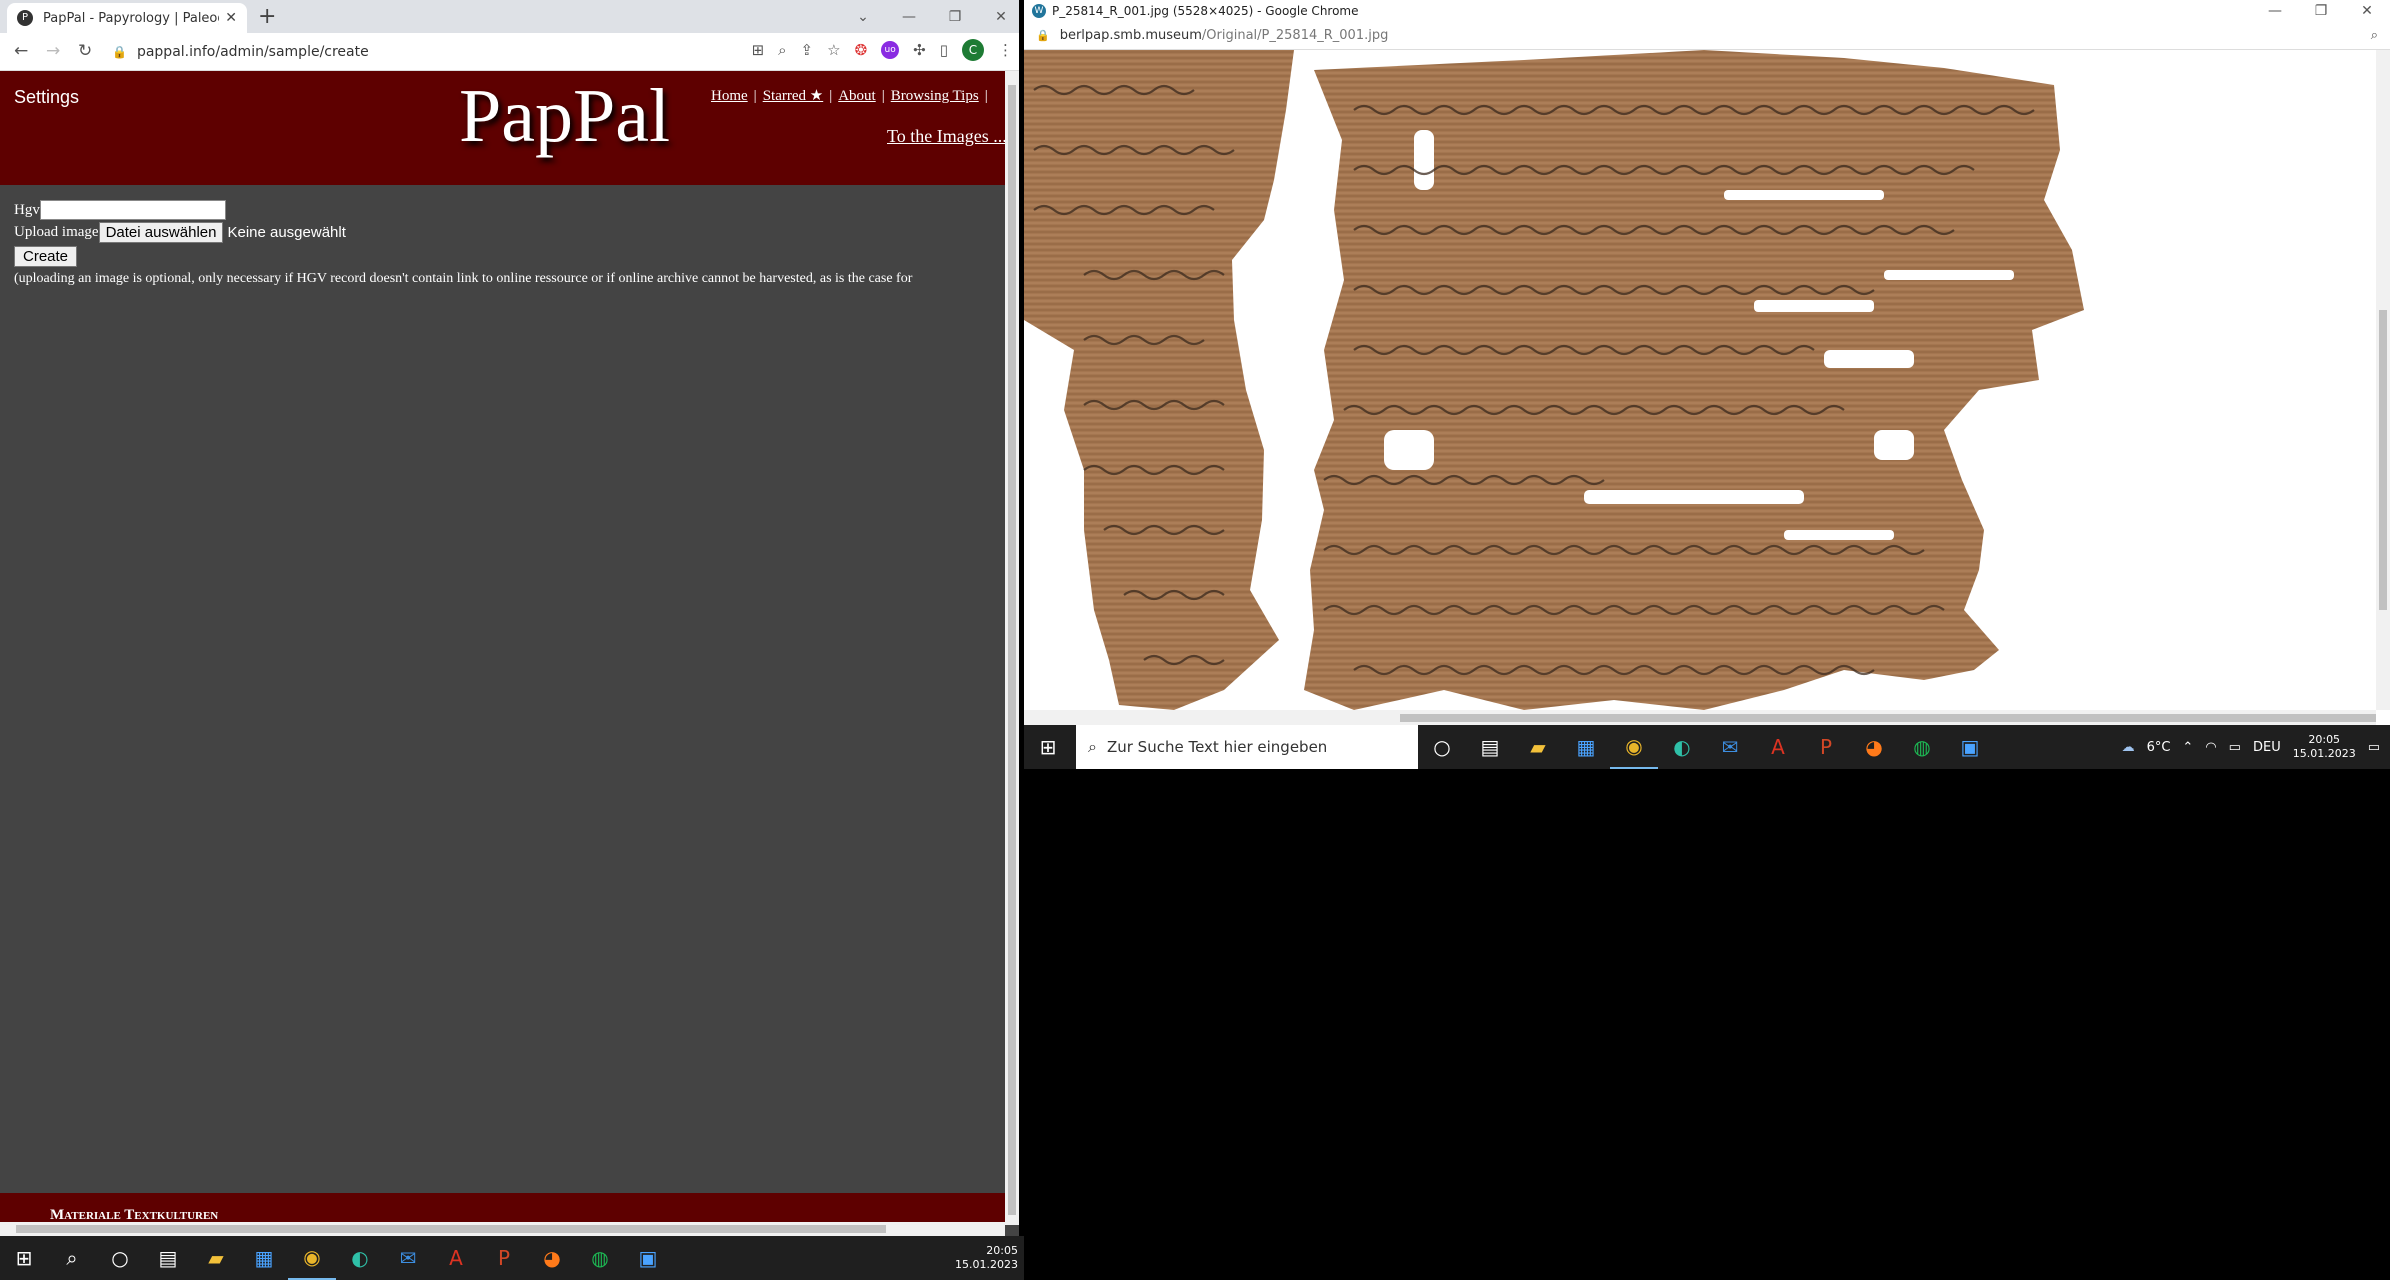 This screenshot has height=1280, width=2390. What do you see at coordinates (161, 232) in the screenshot?
I see `choose-file-button: Datei auswählen` at bounding box center [161, 232].